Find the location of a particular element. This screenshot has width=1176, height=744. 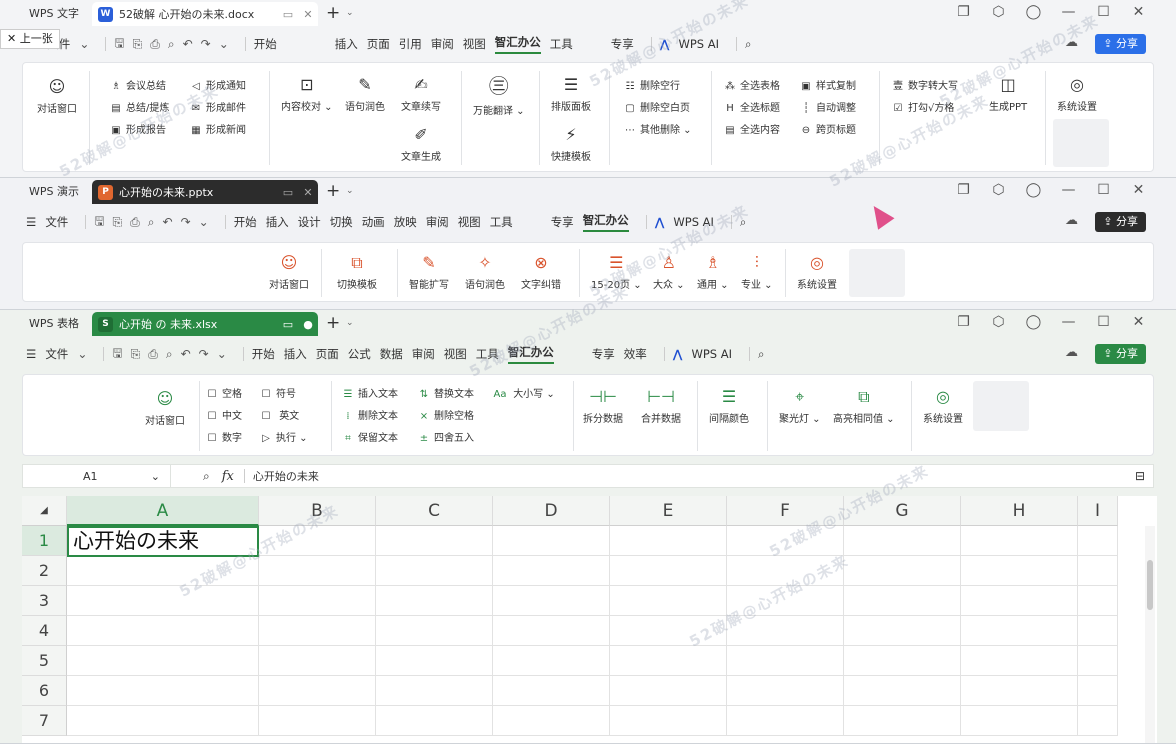

smart-expand-button: ✎ 智能扩写 is located at coordinates (429, 272).